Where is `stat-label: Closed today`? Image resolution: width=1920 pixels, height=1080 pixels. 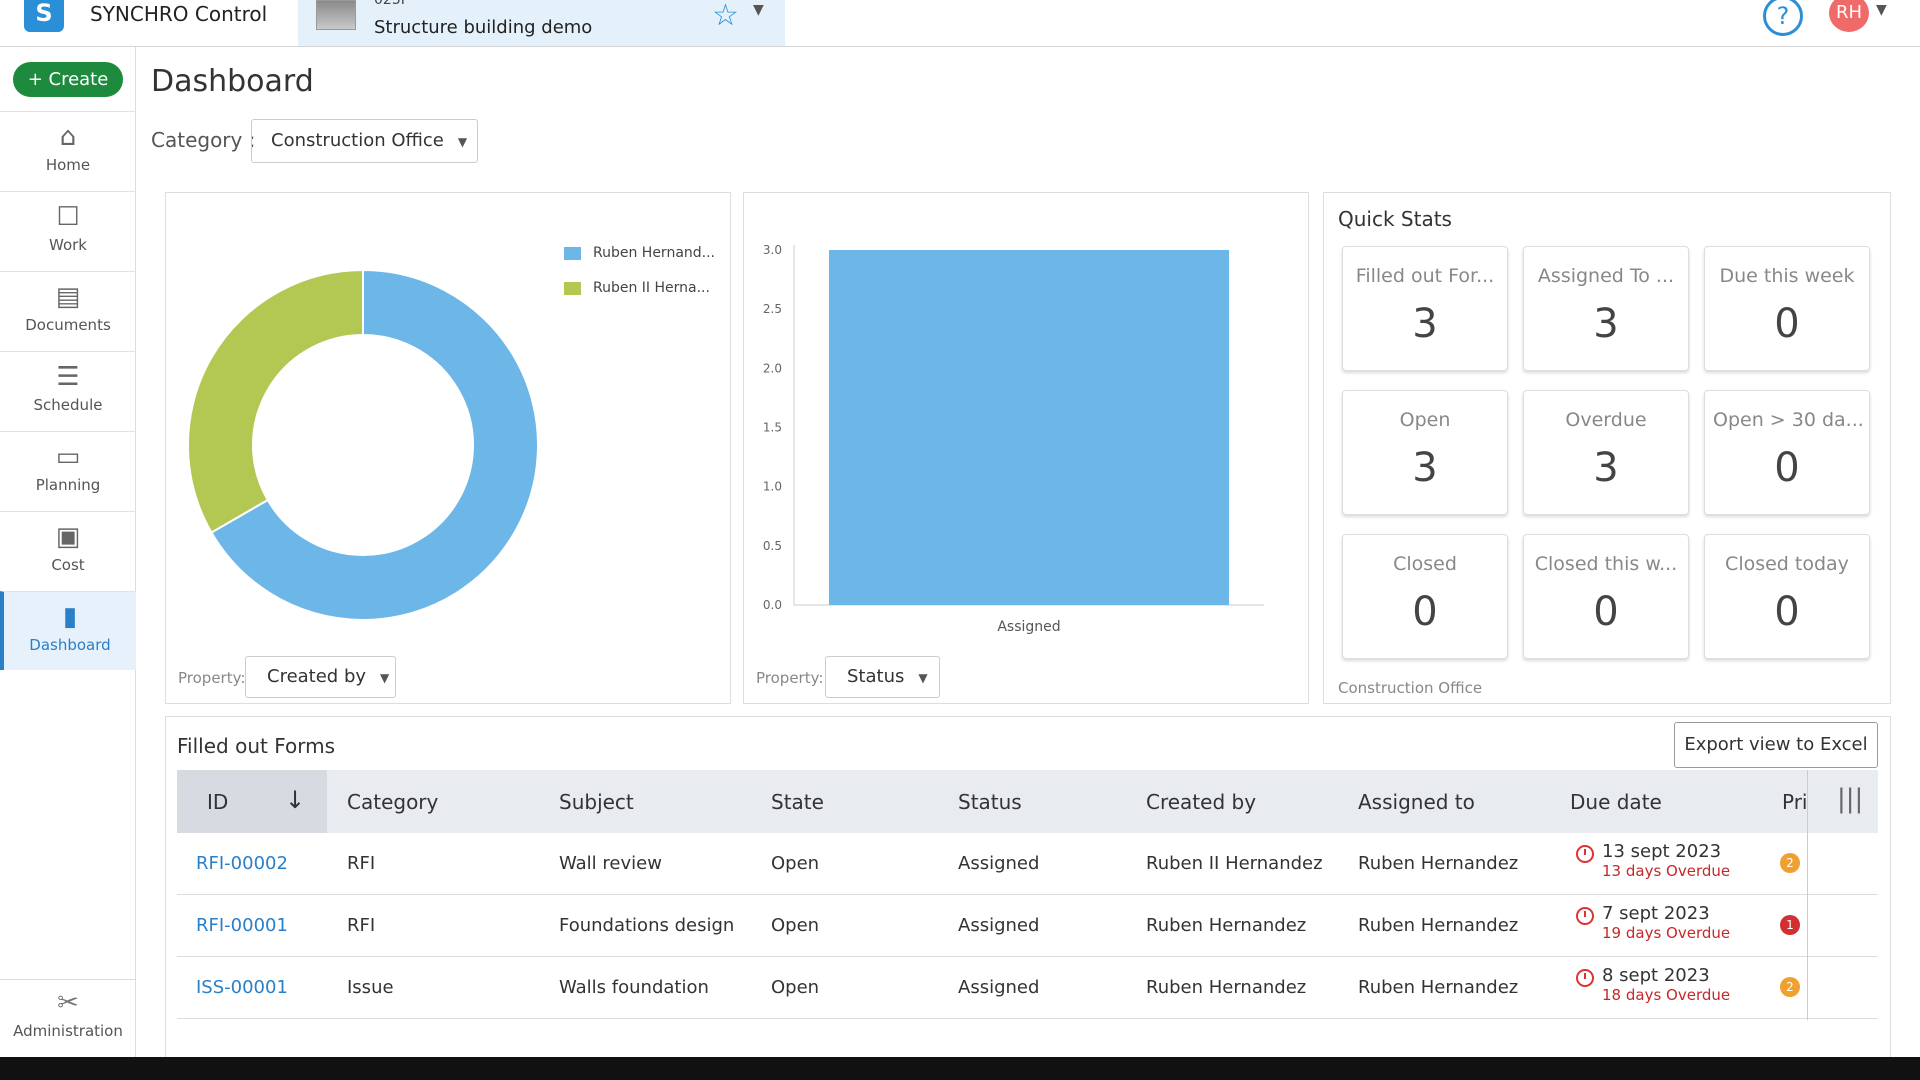
stat-label: Closed today is located at coordinates (1787, 564).